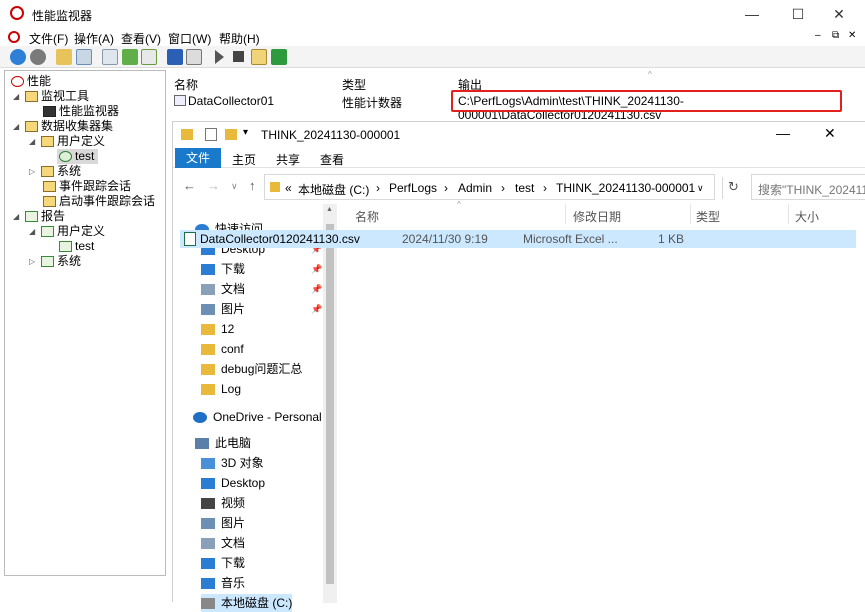  What do you see at coordinates (78, 156) in the screenshot?
I see `tree-node-test: test` at bounding box center [78, 156].